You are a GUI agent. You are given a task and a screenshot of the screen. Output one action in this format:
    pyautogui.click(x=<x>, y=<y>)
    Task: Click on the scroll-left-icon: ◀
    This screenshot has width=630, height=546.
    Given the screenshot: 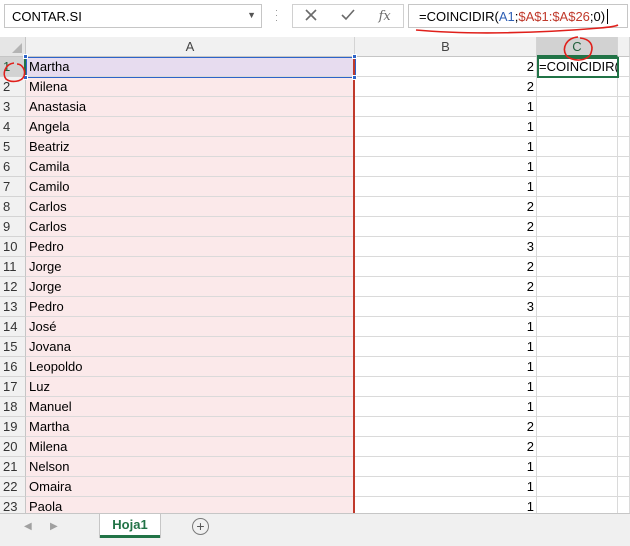 What is the action you would take?
    pyautogui.click(x=28, y=526)
    